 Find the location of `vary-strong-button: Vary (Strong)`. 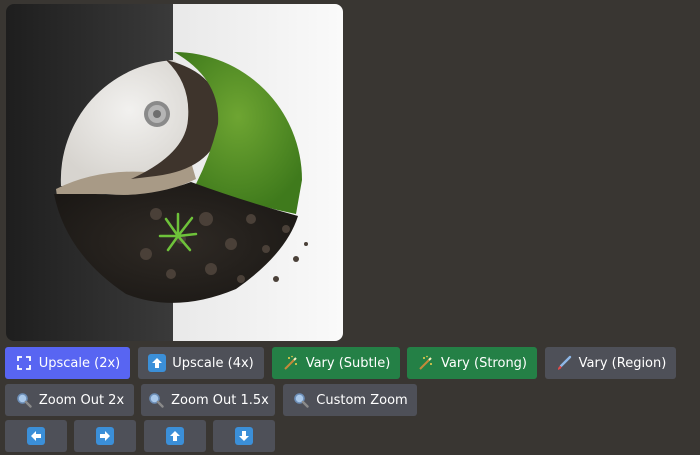

vary-strong-button: Vary (Strong) is located at coordinates (472, 363).